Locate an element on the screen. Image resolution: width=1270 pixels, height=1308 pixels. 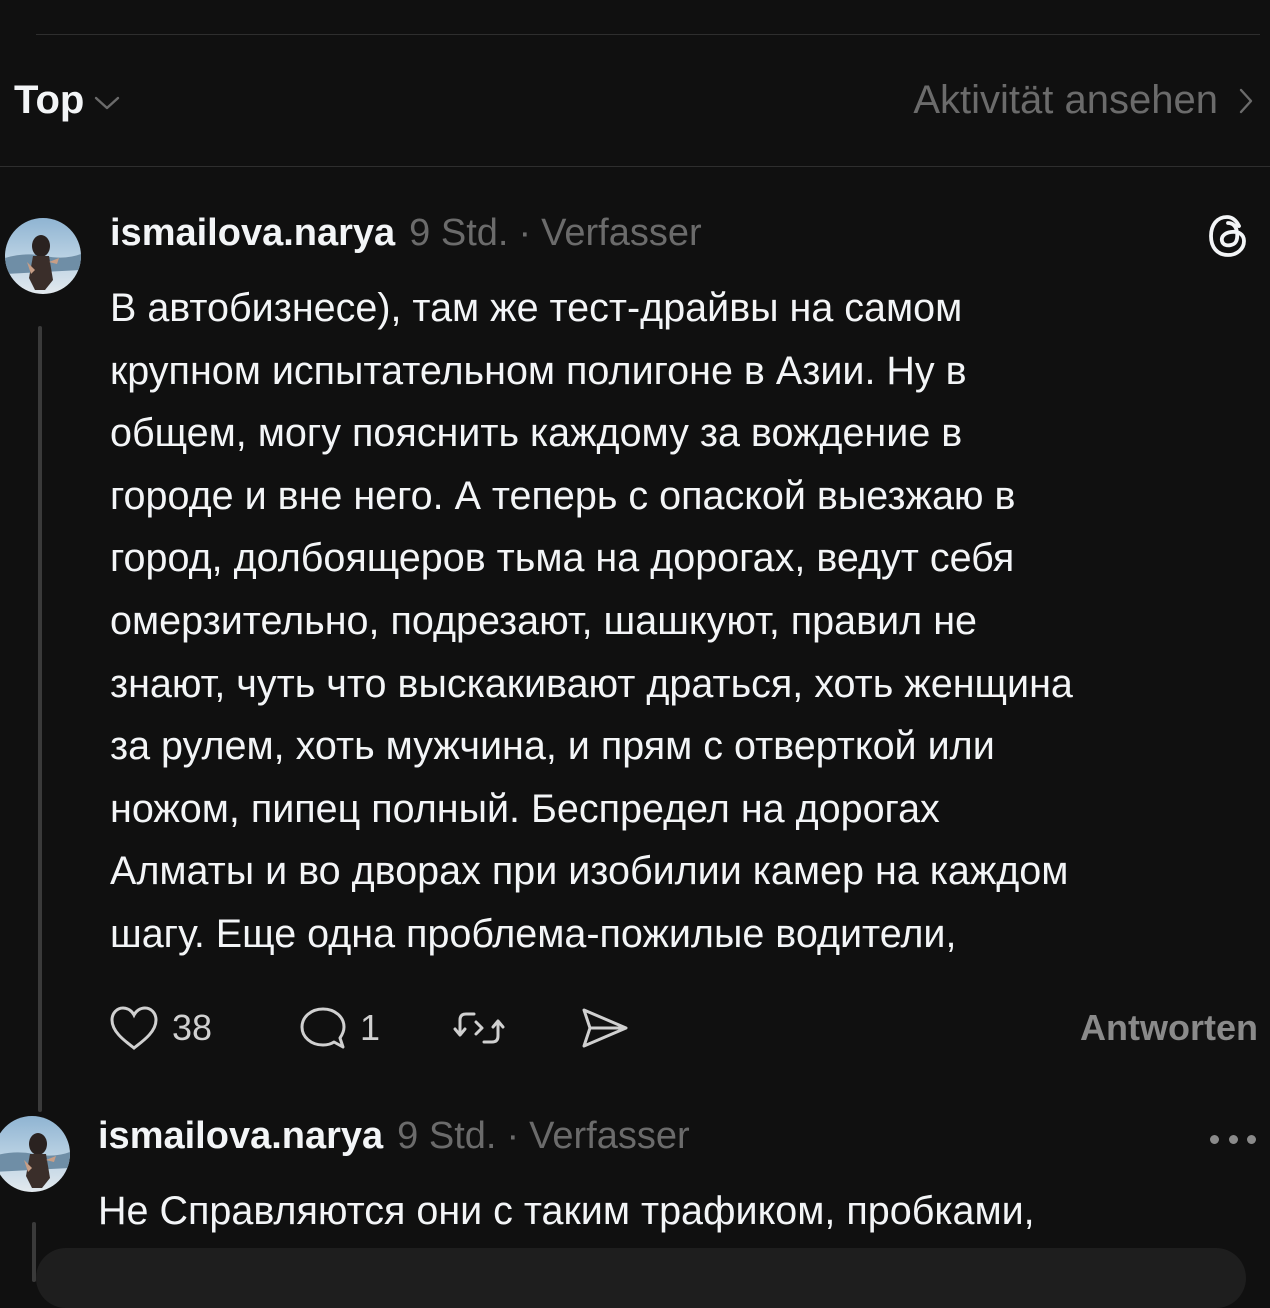
top-divider is located at coordinates (648, 34).